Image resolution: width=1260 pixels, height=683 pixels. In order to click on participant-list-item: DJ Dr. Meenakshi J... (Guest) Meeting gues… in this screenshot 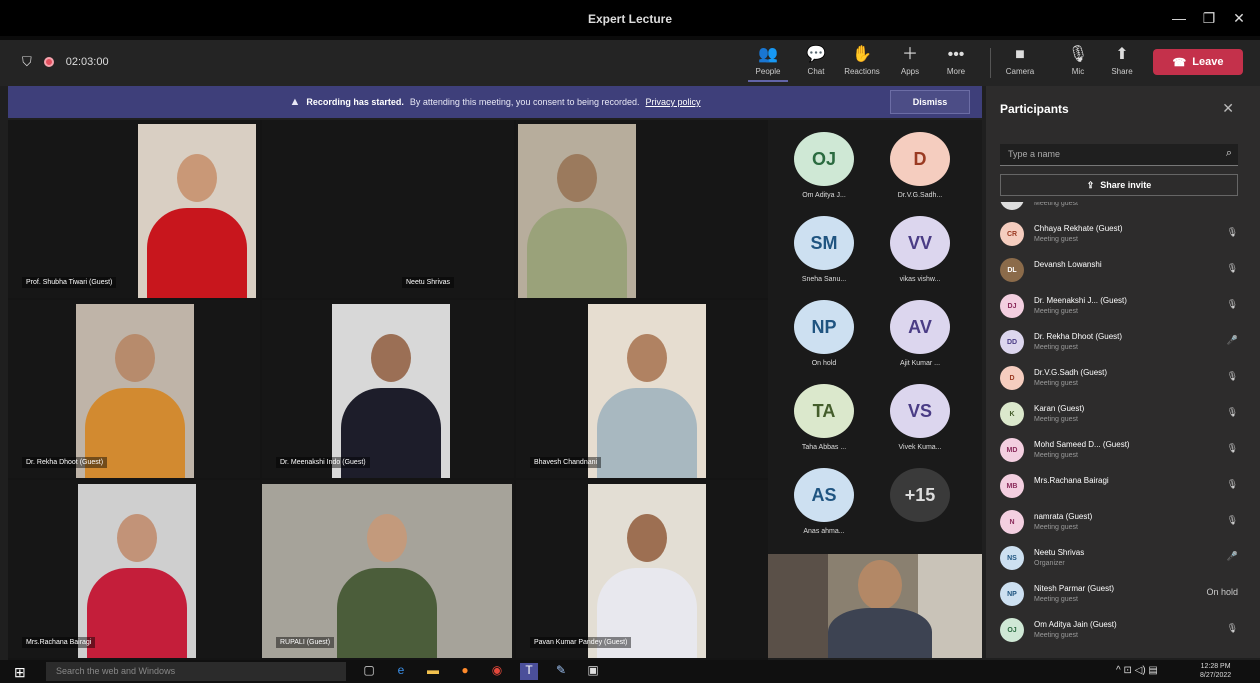, I will do `click(1124, 306)`.